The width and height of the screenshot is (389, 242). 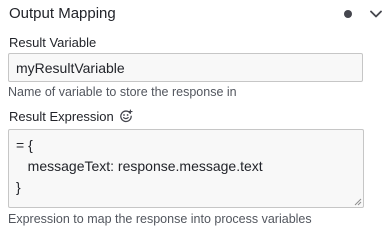 I want to click on output-mapping-header: Output Mapping, so click(x=194, y=15).